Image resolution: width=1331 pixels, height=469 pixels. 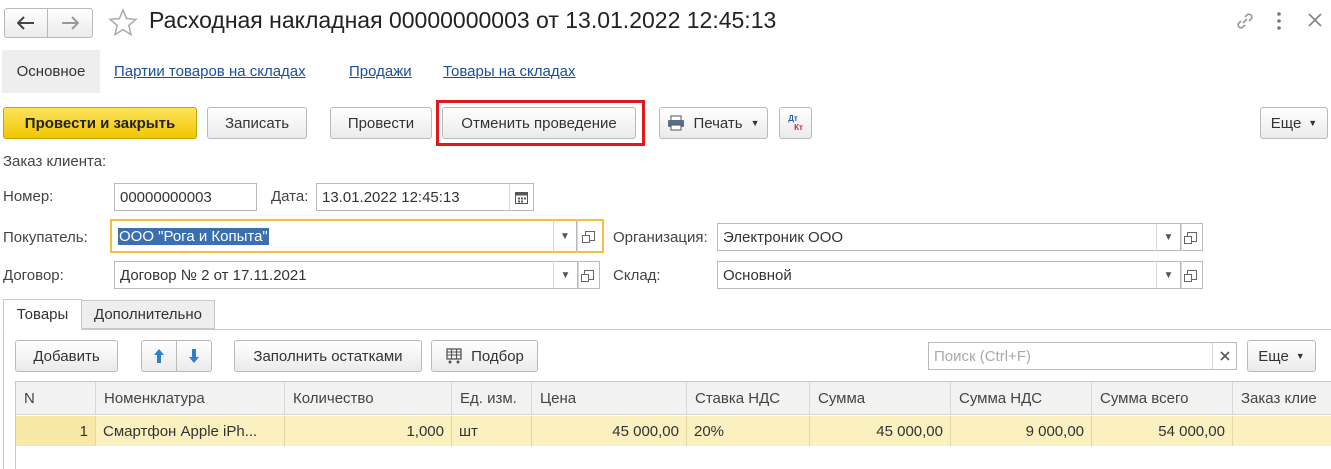 I want to click on col-header-n: N, so click(x=56, y=398).